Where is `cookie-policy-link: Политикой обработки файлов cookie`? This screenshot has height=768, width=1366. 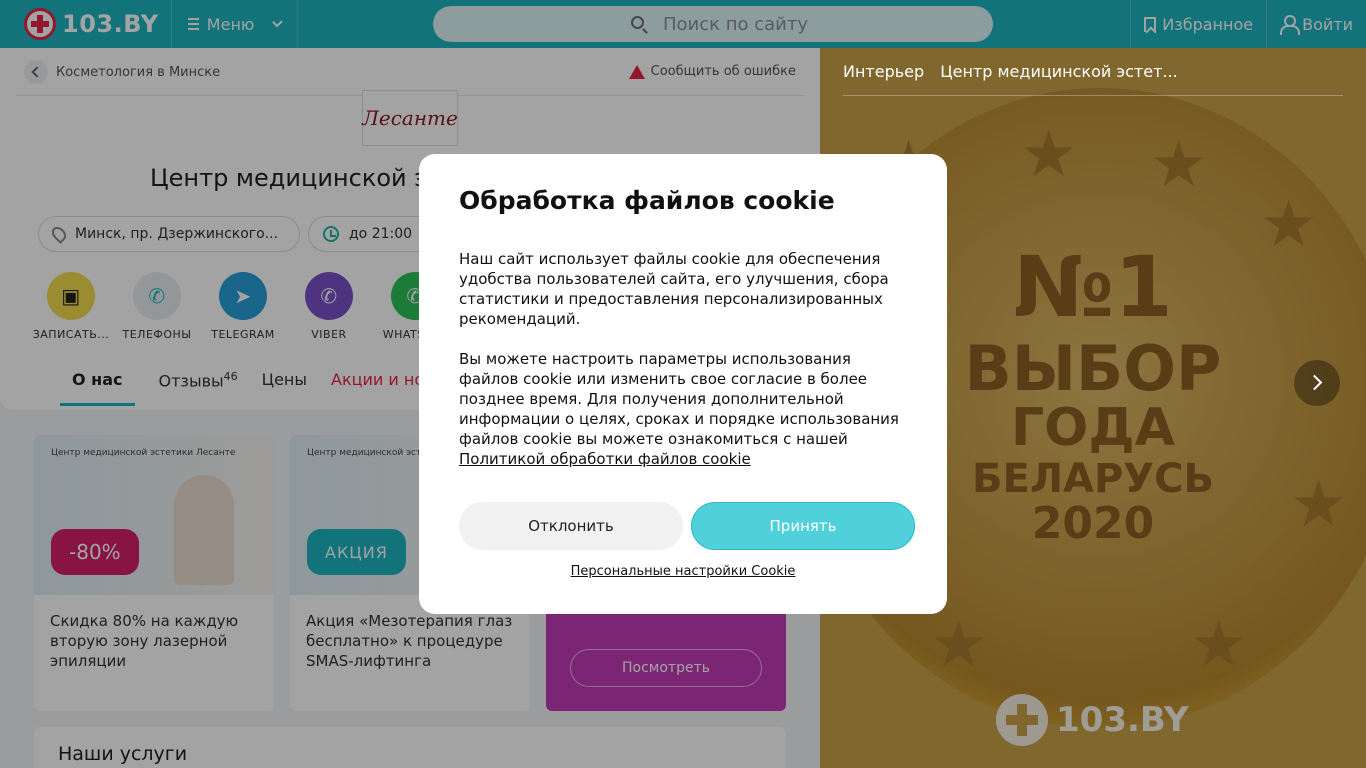 cookie-policy-link: Политикой обработки файлов cookie is located at coordinates (605, 459).